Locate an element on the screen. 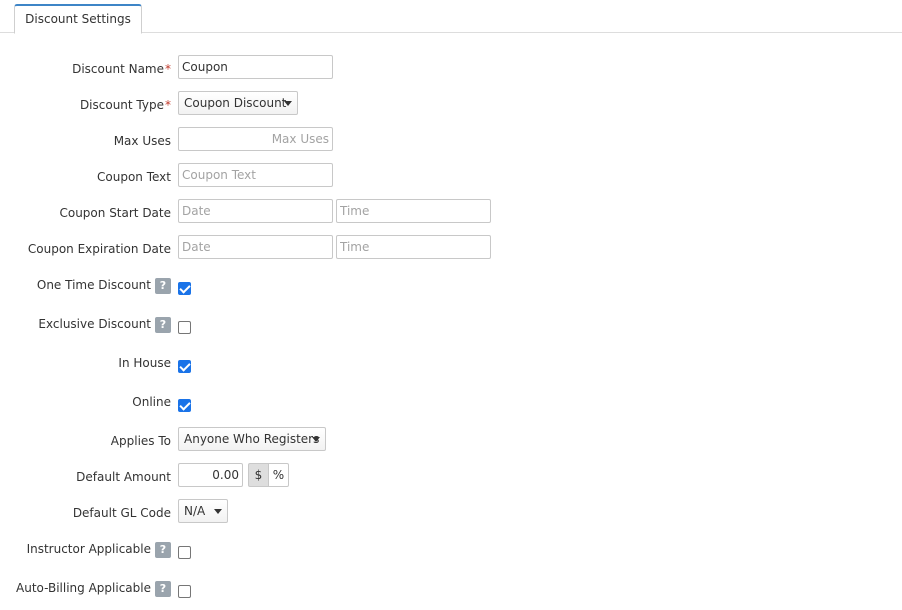  online-row: Online is located at coordinates (451, 404).